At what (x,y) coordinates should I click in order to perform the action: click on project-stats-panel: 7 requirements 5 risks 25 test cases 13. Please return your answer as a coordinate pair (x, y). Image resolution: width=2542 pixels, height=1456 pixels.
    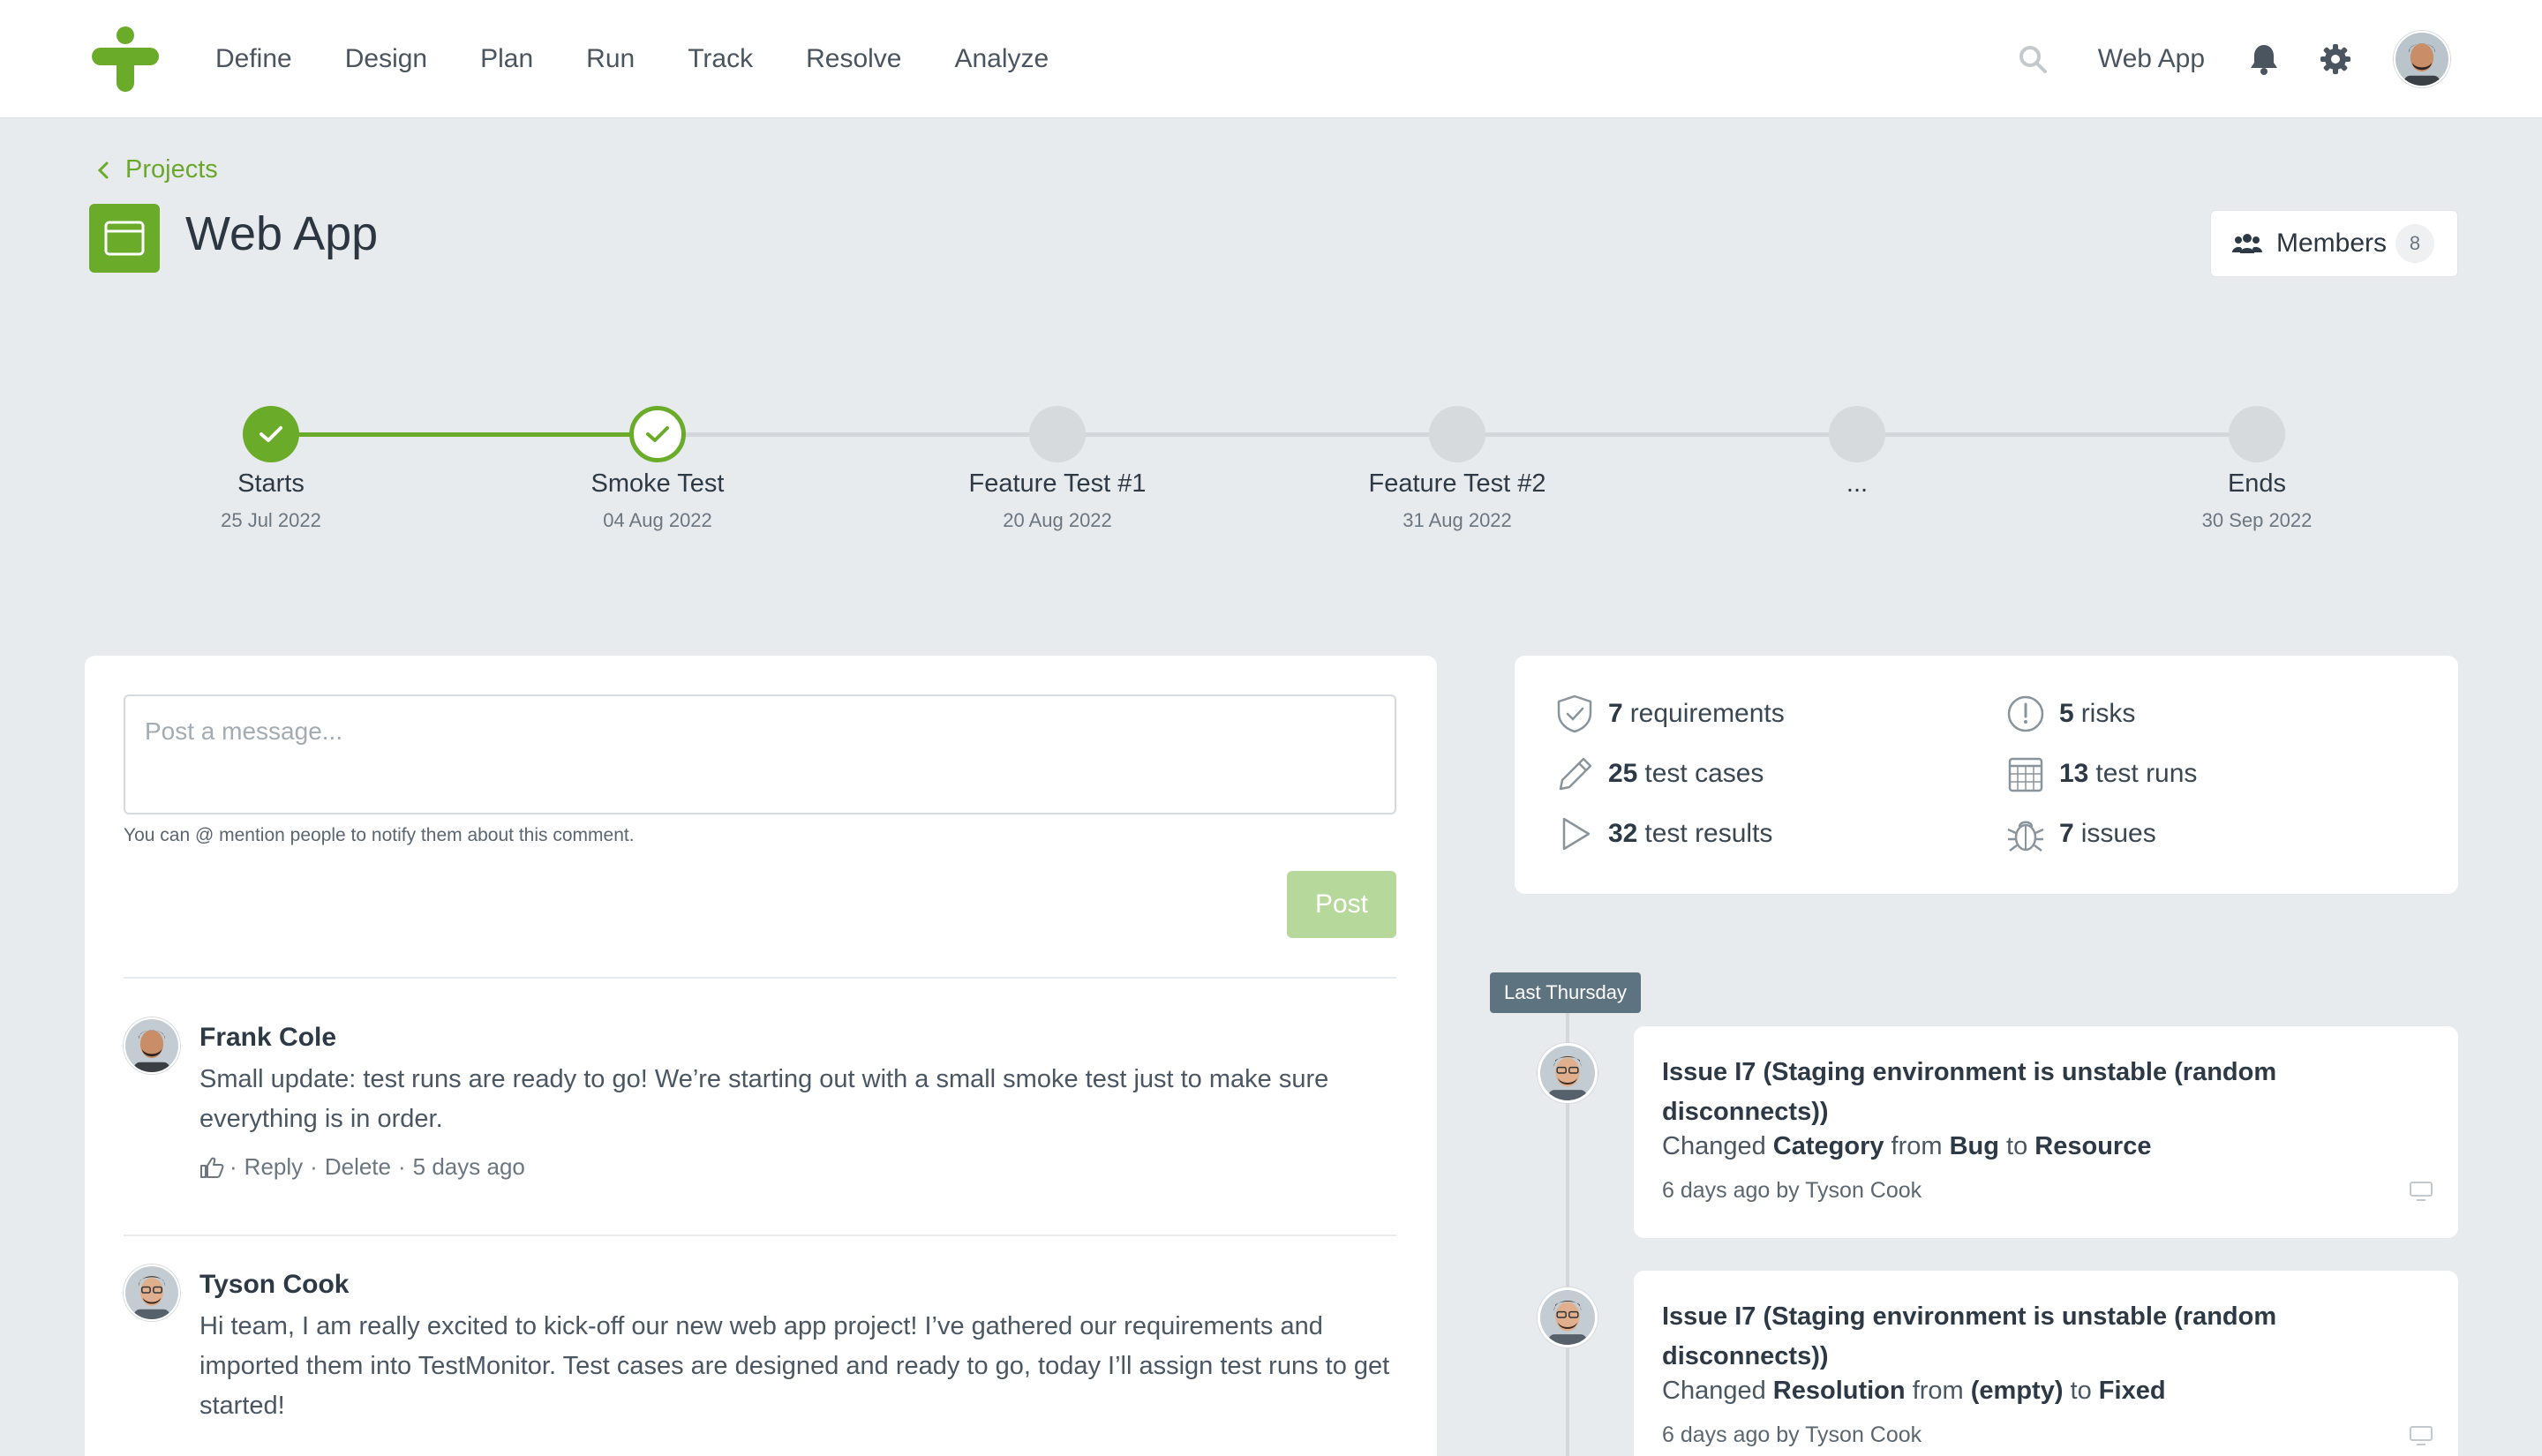
    Looking at the image, I should click on (1987, 775).